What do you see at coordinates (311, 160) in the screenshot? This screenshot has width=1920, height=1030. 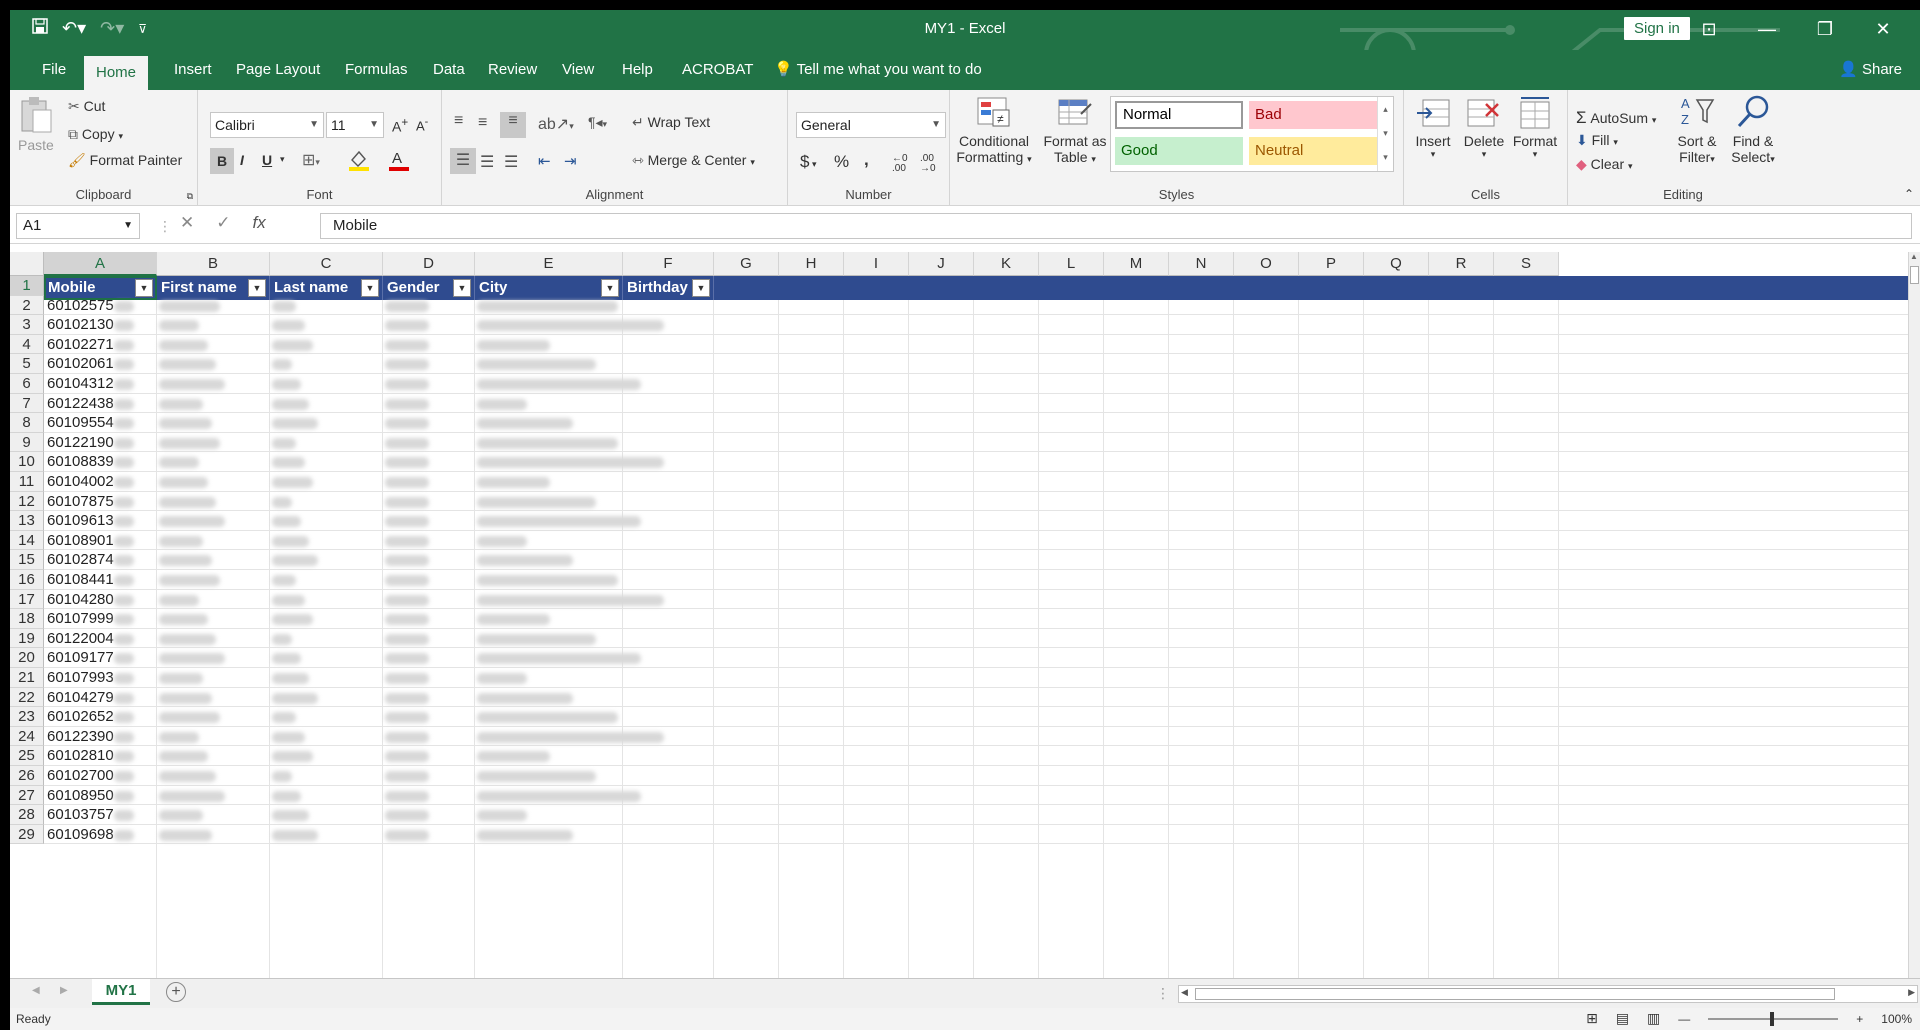 I see `borders-icon: ⊞▾` at bounding box center [311, 160].